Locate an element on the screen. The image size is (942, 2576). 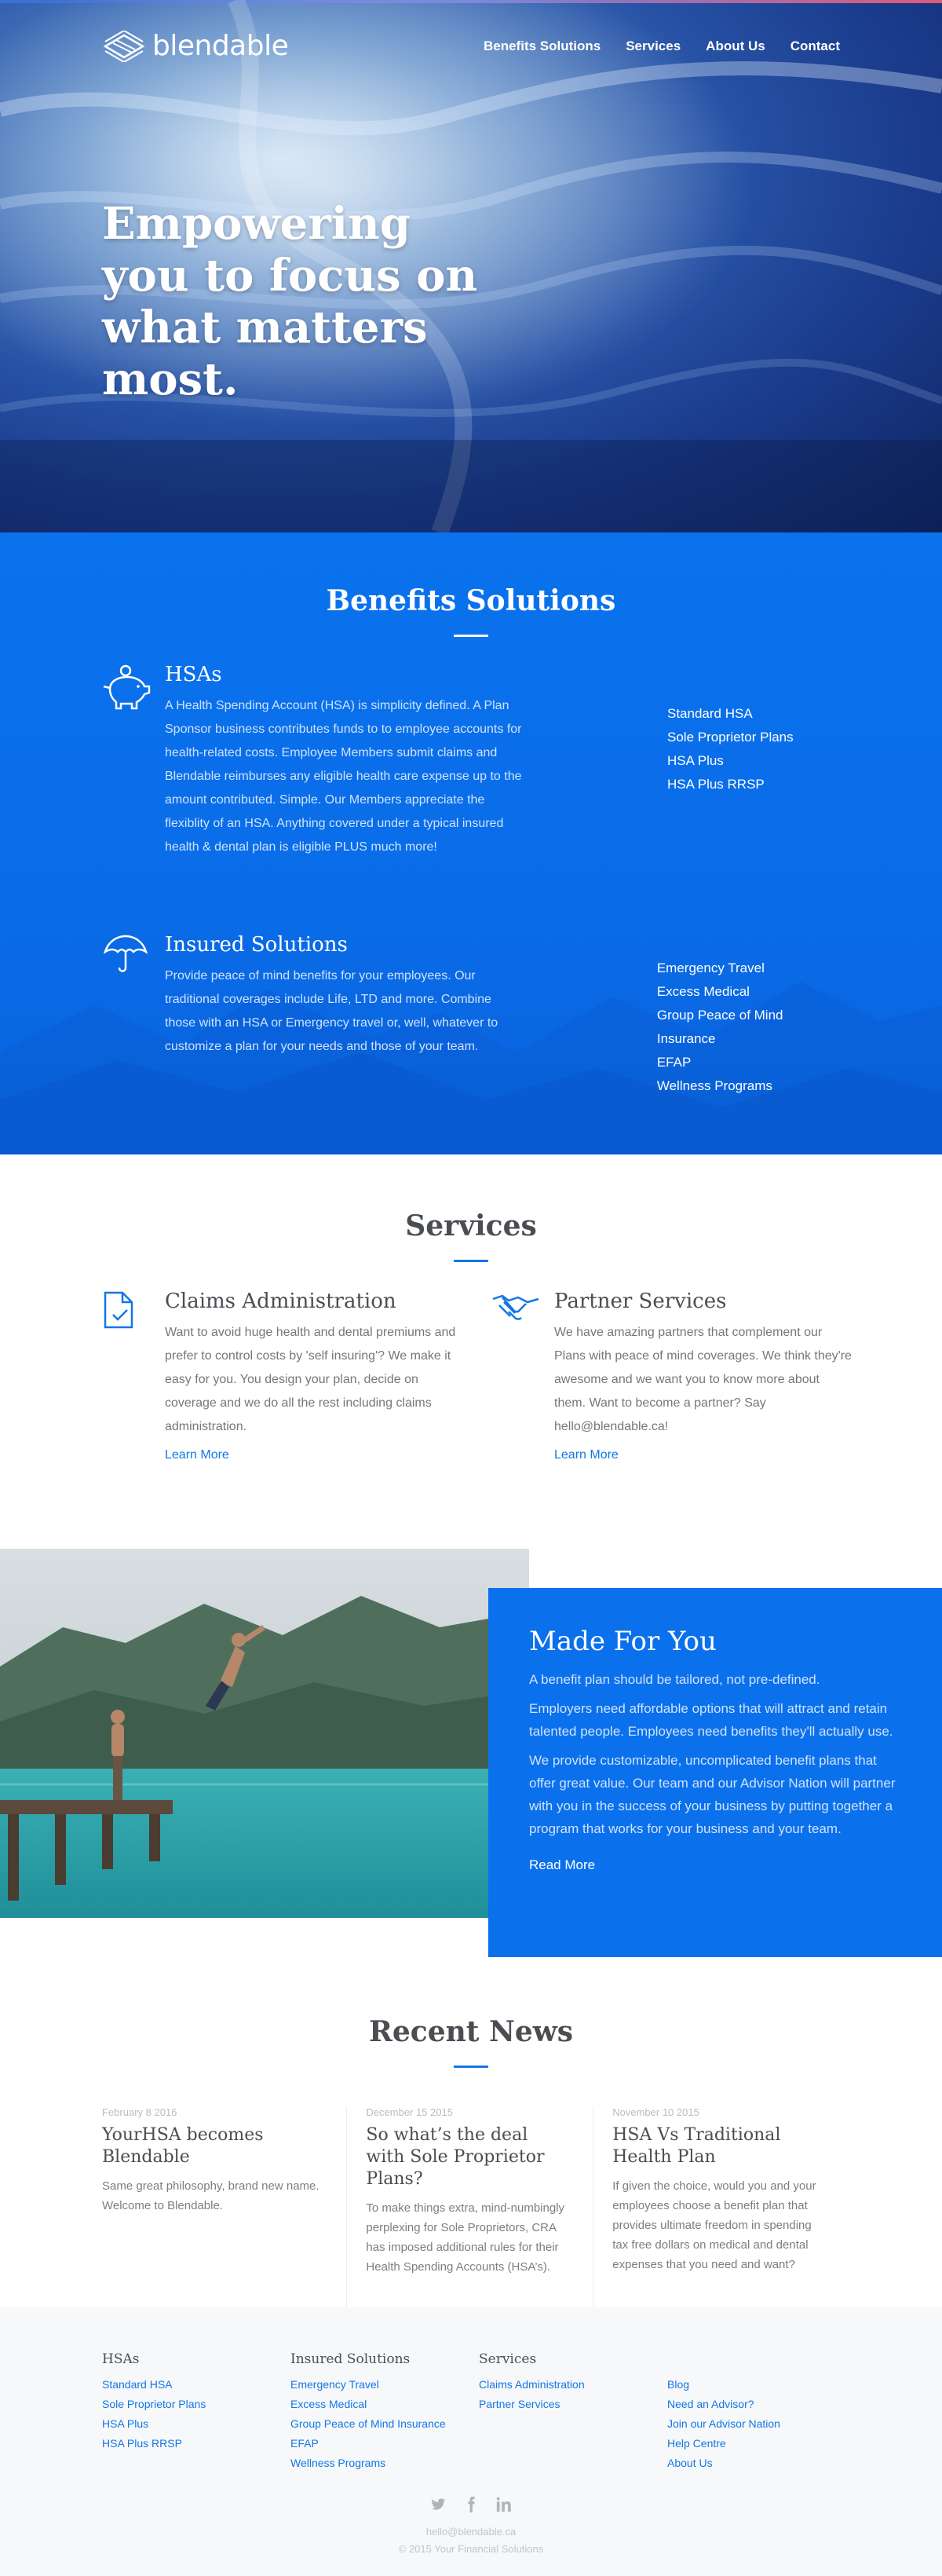
footer-link: Help Centre is located at coordinates (696, 2443).